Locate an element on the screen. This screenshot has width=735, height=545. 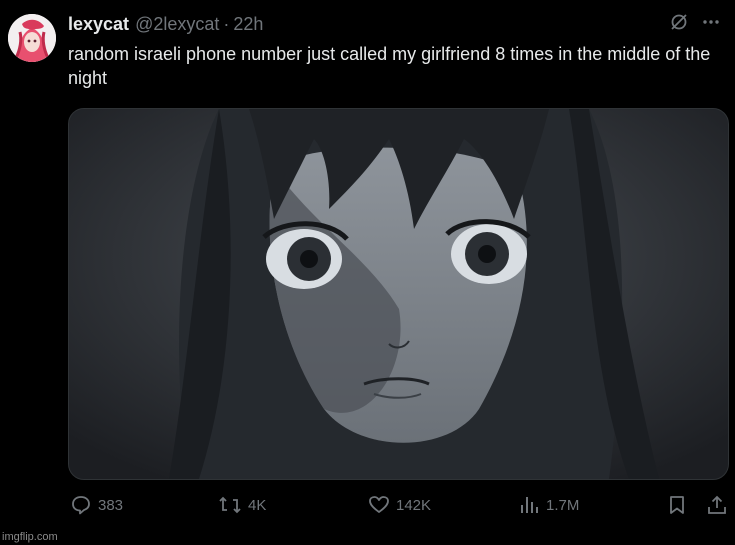
reply-button: 383 is located at coordinates (96, 505).